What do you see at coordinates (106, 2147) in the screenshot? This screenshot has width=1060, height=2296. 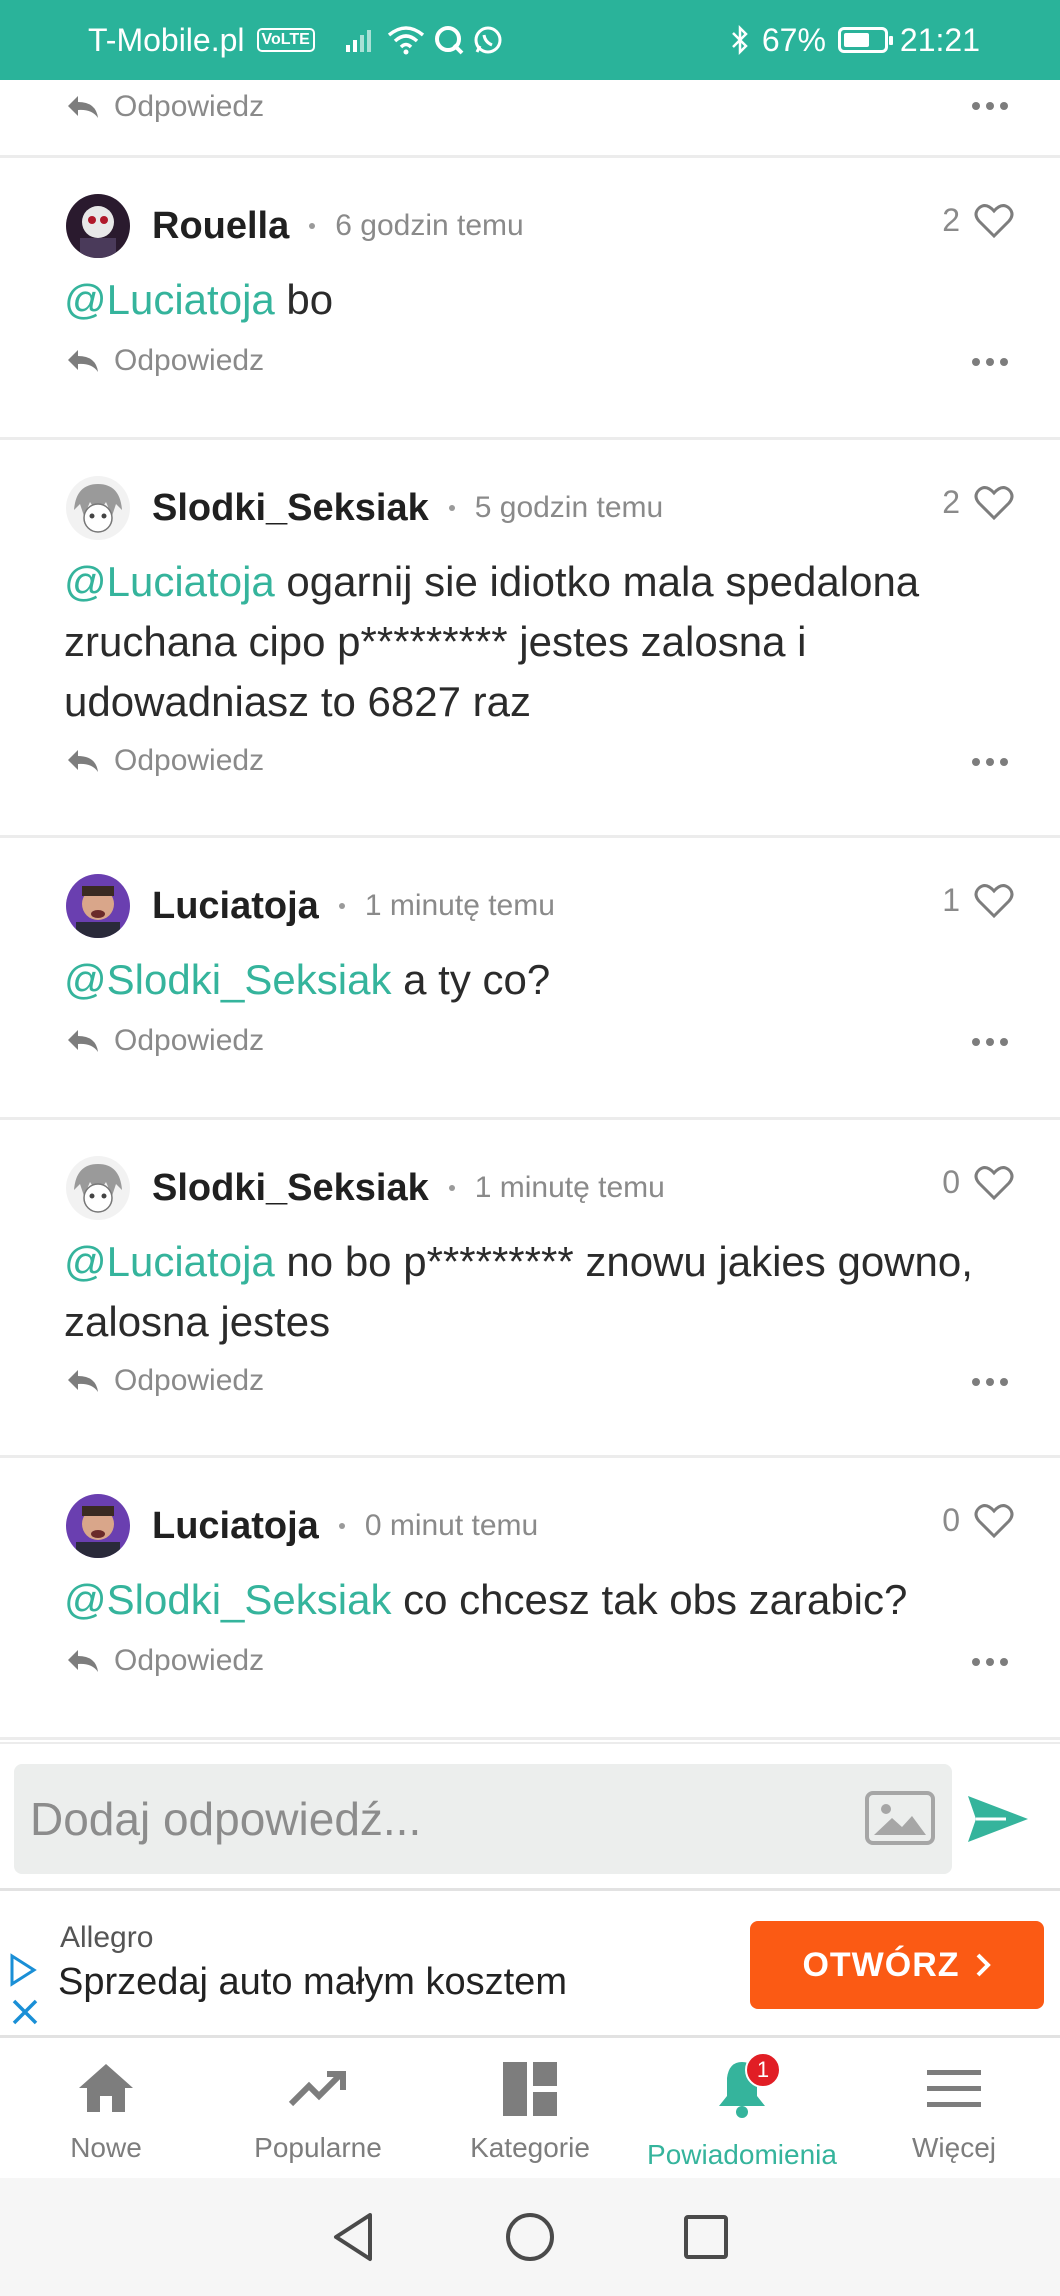 I see `nav-label: Nowe` at bounding box center [106, 2147].